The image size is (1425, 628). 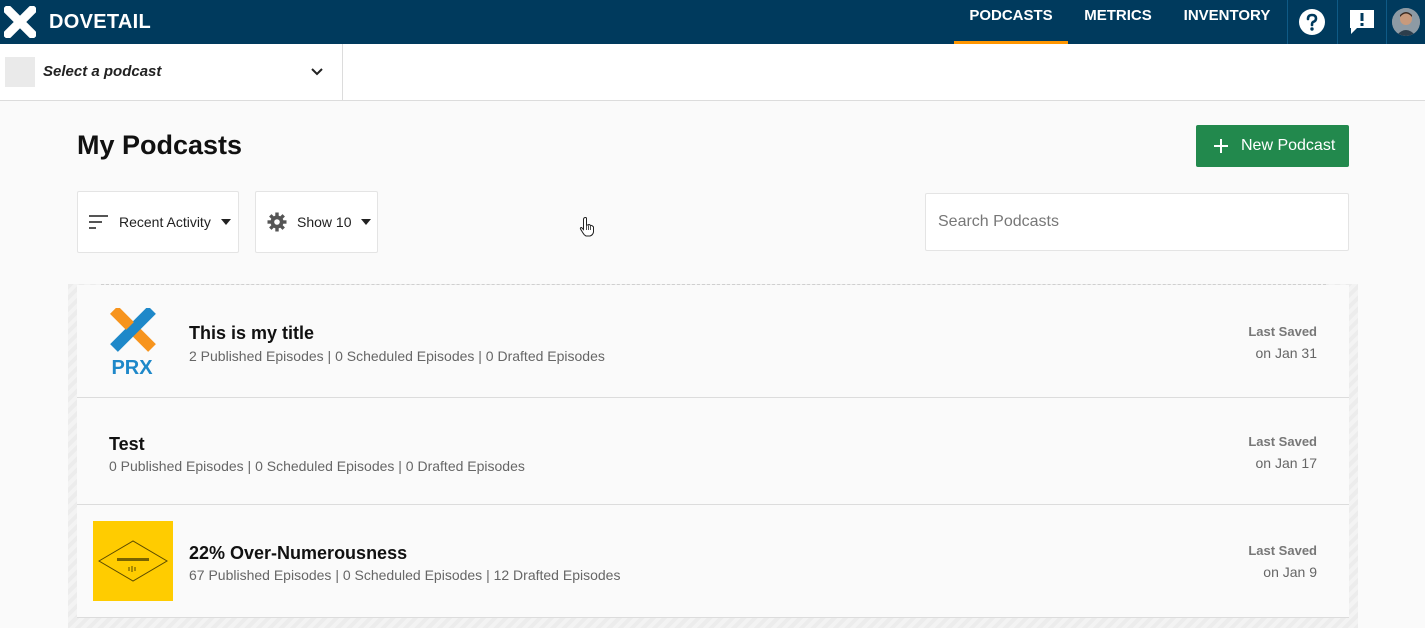 I want to click on help-button, so click(x=1311, y=22).